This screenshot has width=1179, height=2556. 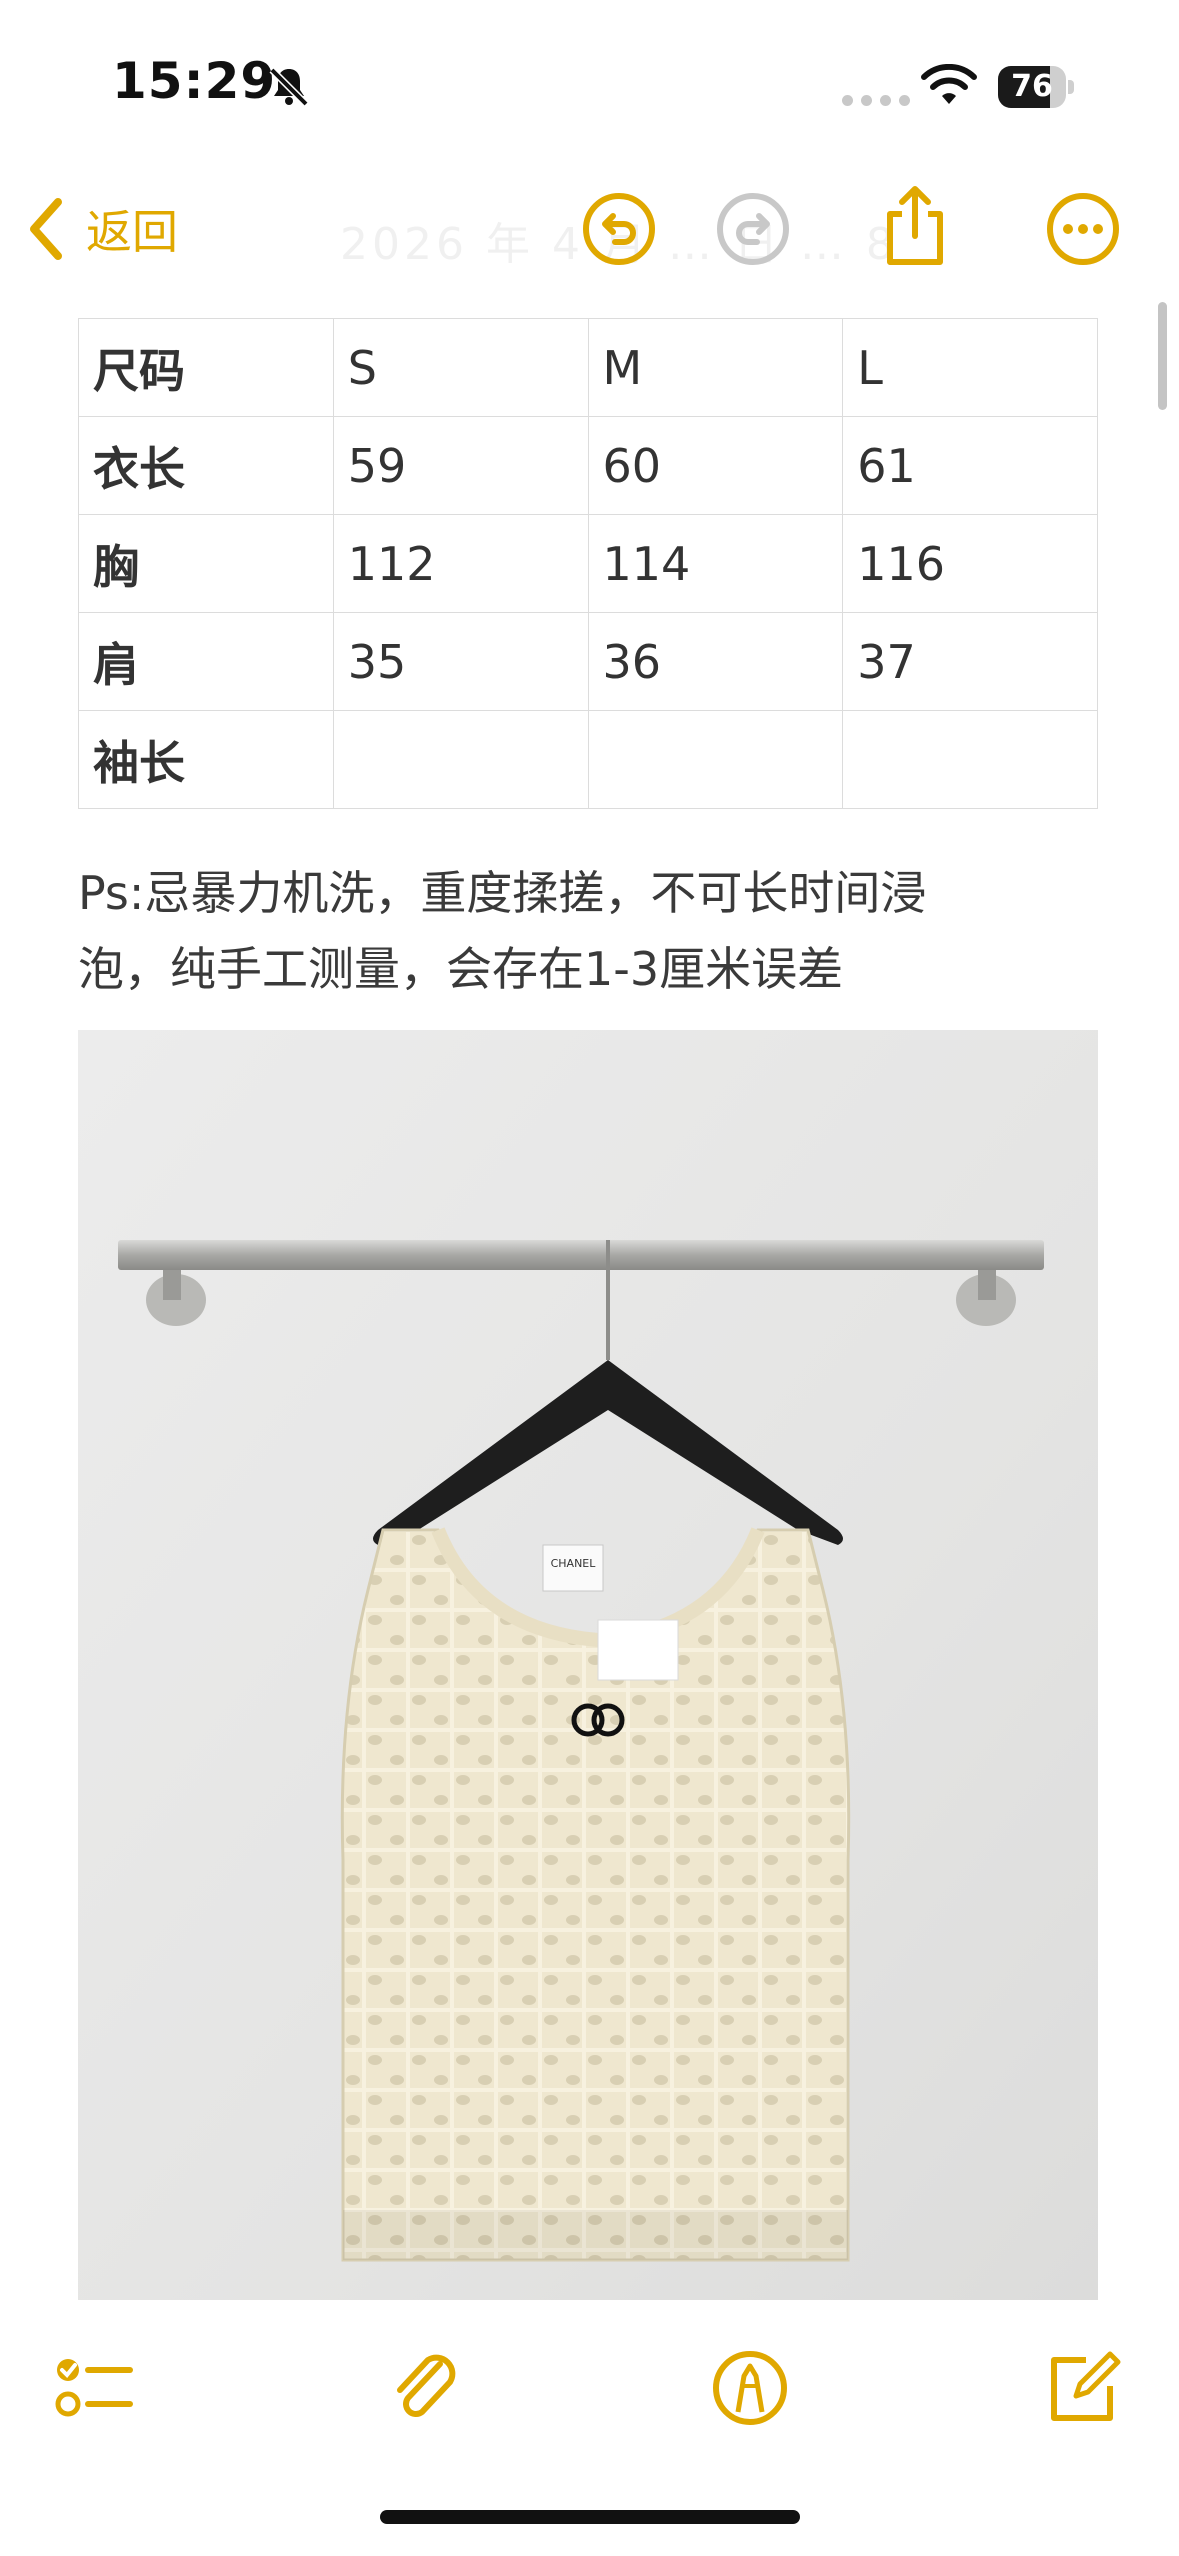 I want to click on table-cell: 116, so click(x=970, y=563).